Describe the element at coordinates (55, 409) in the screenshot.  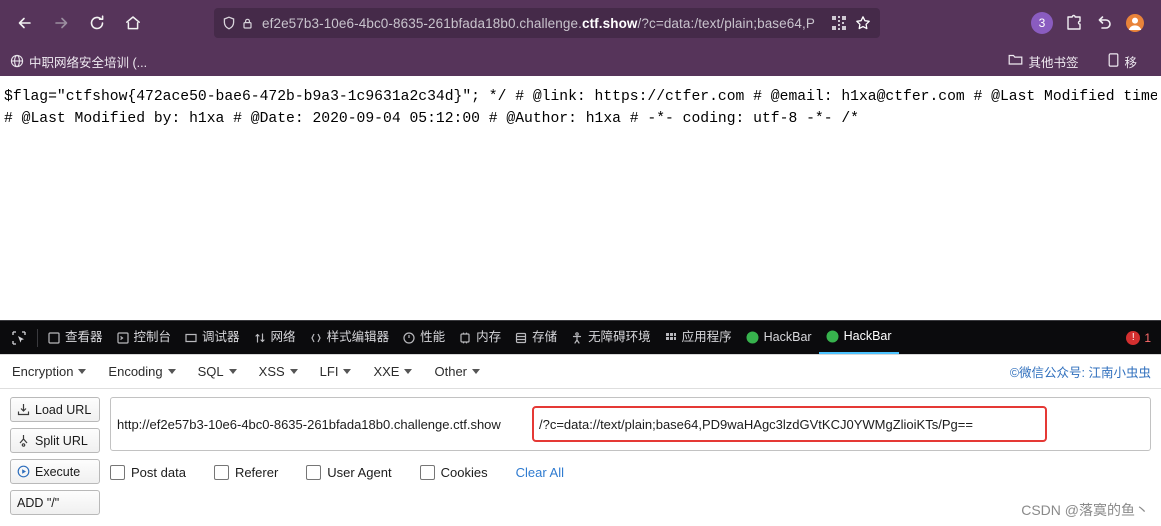
I see `load-url-button: Load URL` at that location.